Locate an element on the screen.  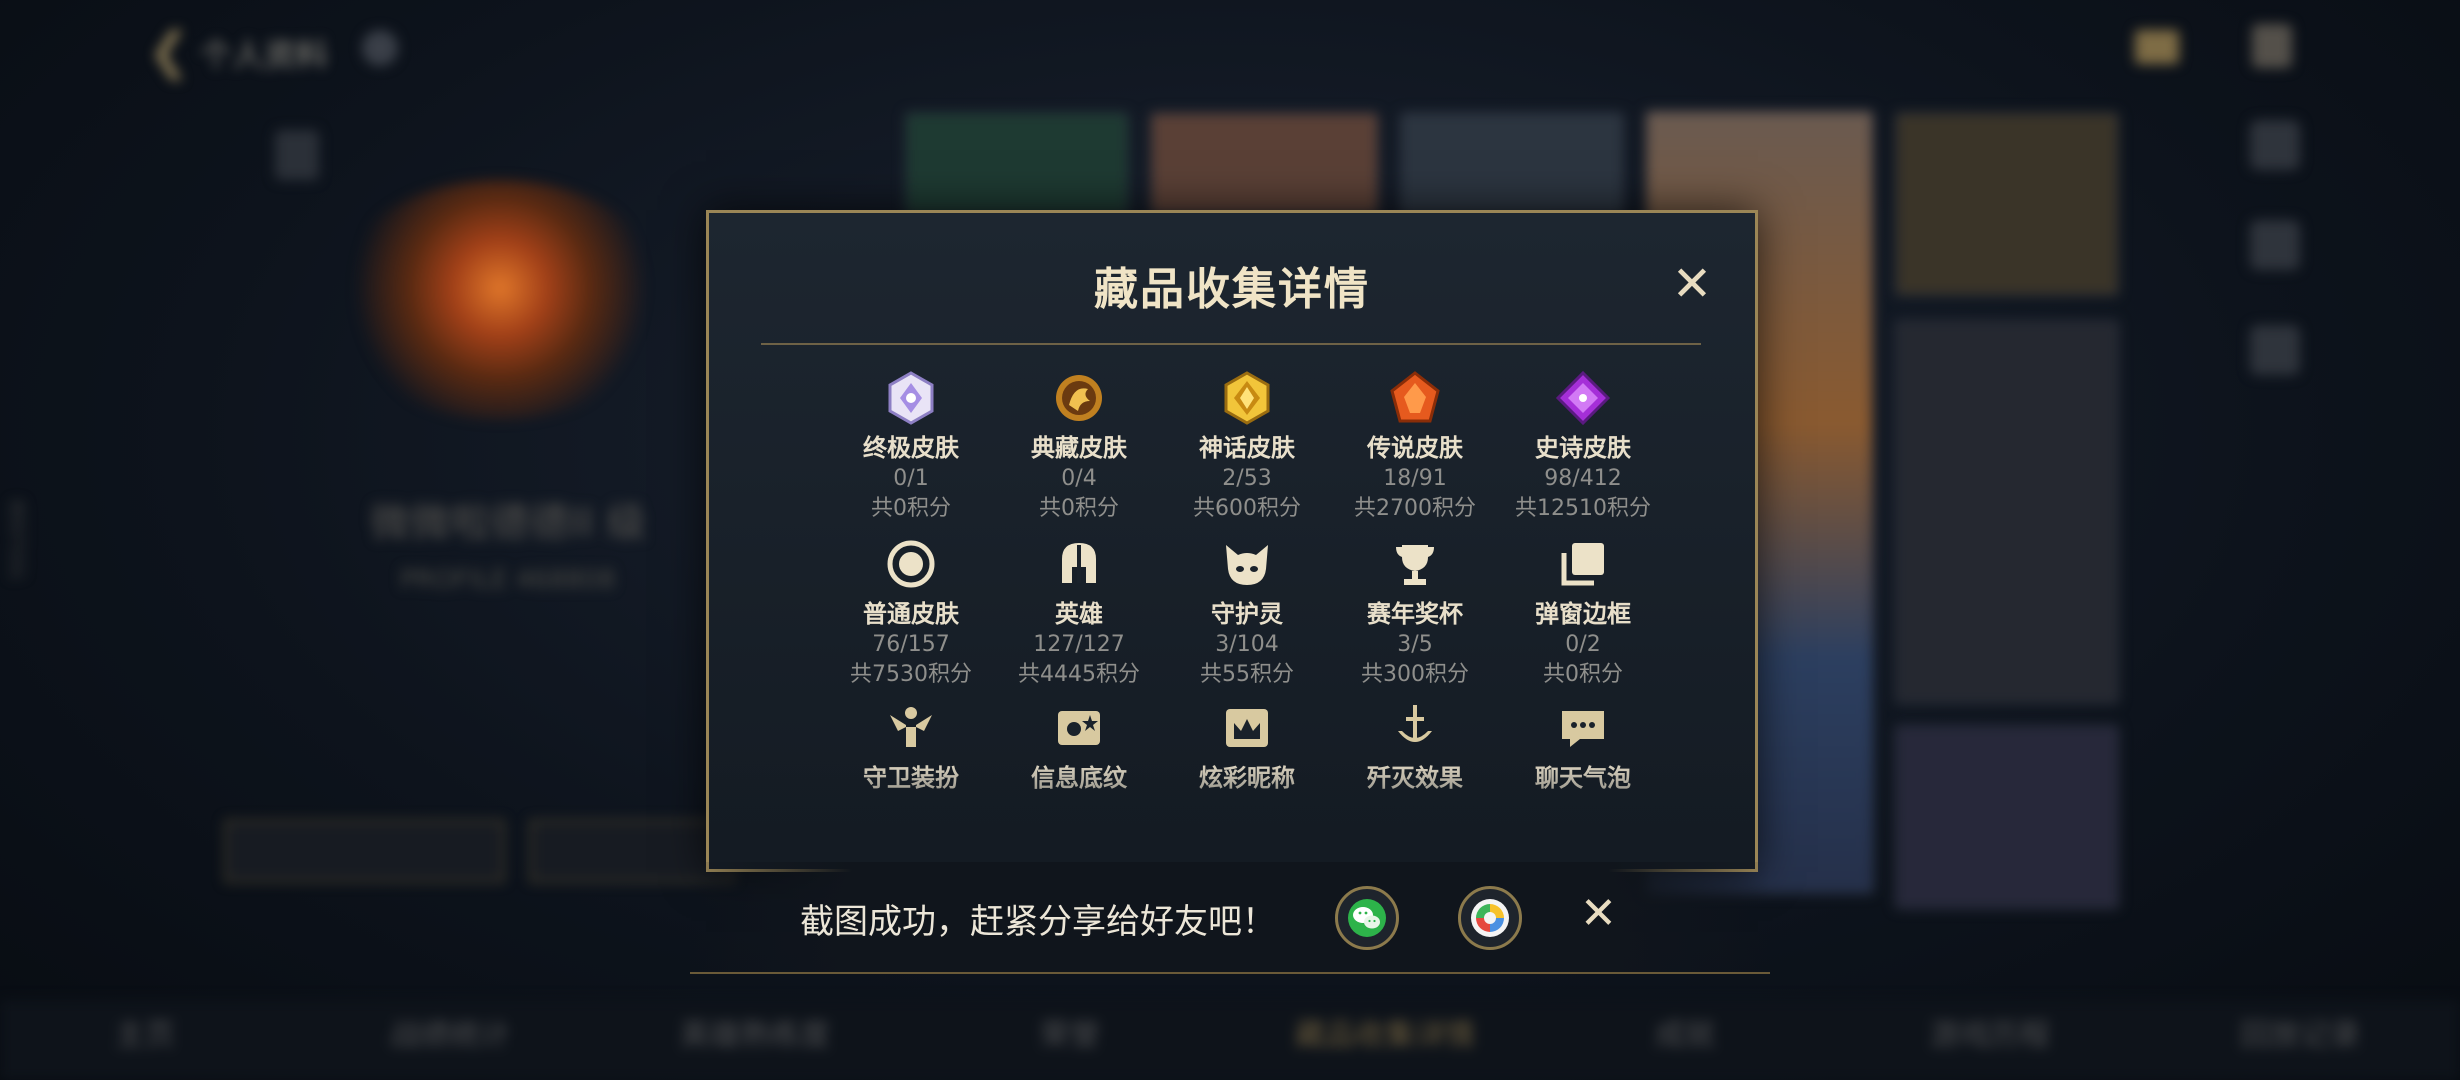
collection-item-ultimate: 终极皮肤 0/1 共0积分 is located at coordinates (911, 446).